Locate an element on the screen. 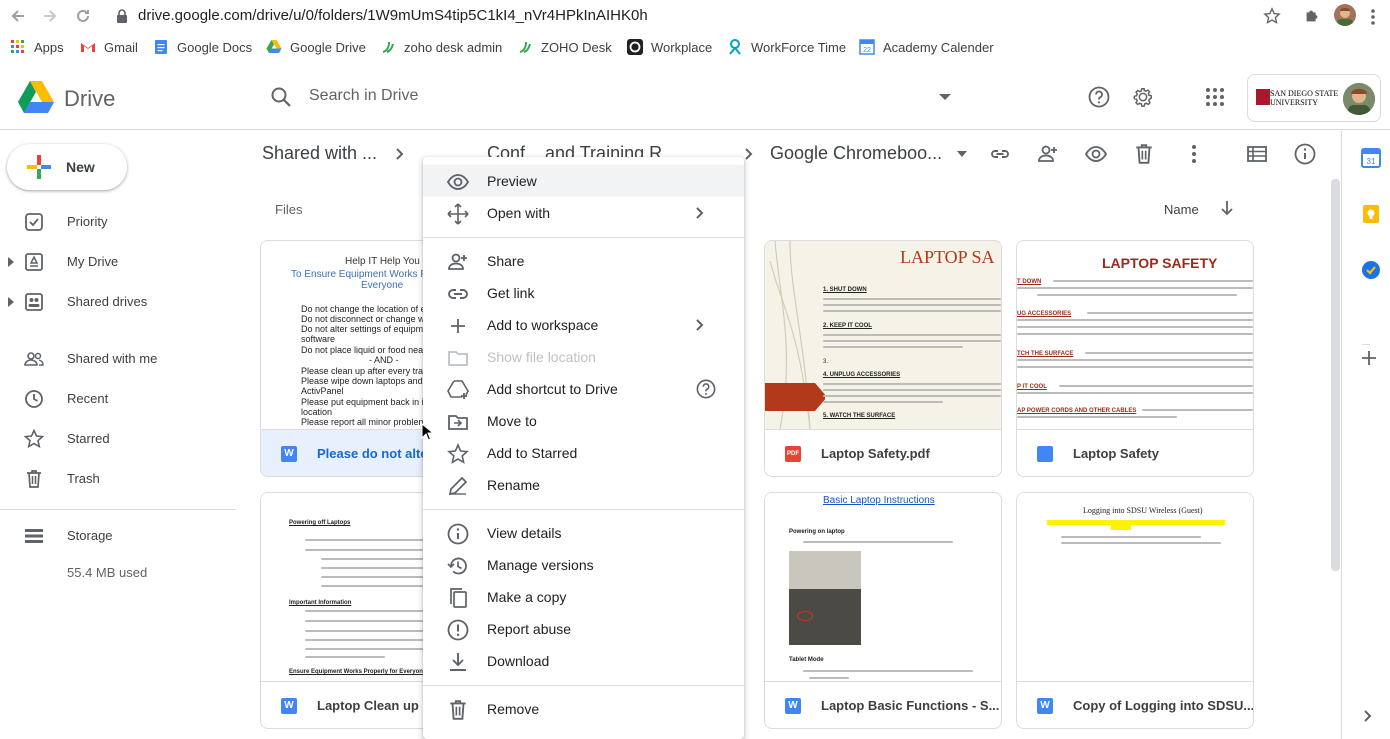 This screenshot has width=1390, height=739. menu-item-make-a-copy: Make a copy is located at coordinates (583, 597).